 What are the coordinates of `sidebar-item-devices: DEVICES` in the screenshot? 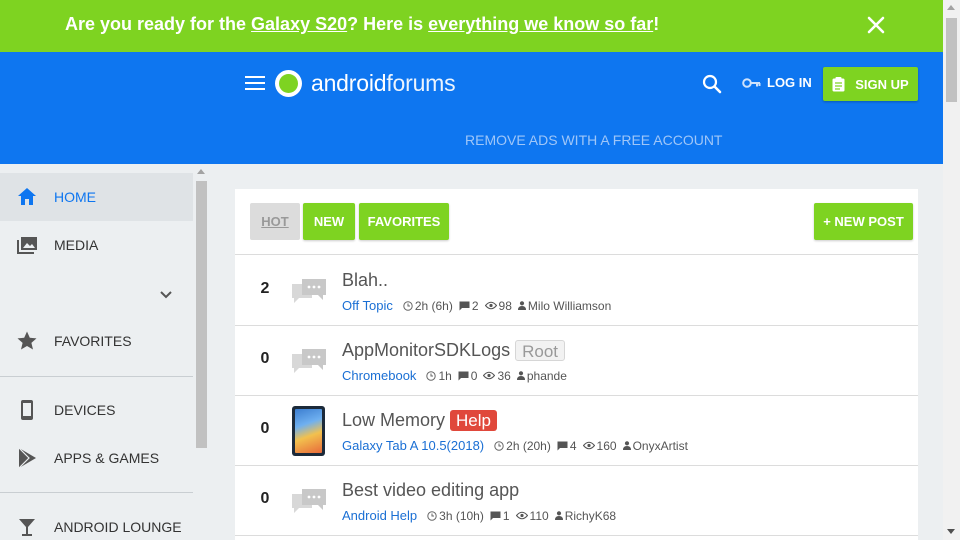 It's located at (96, 410).